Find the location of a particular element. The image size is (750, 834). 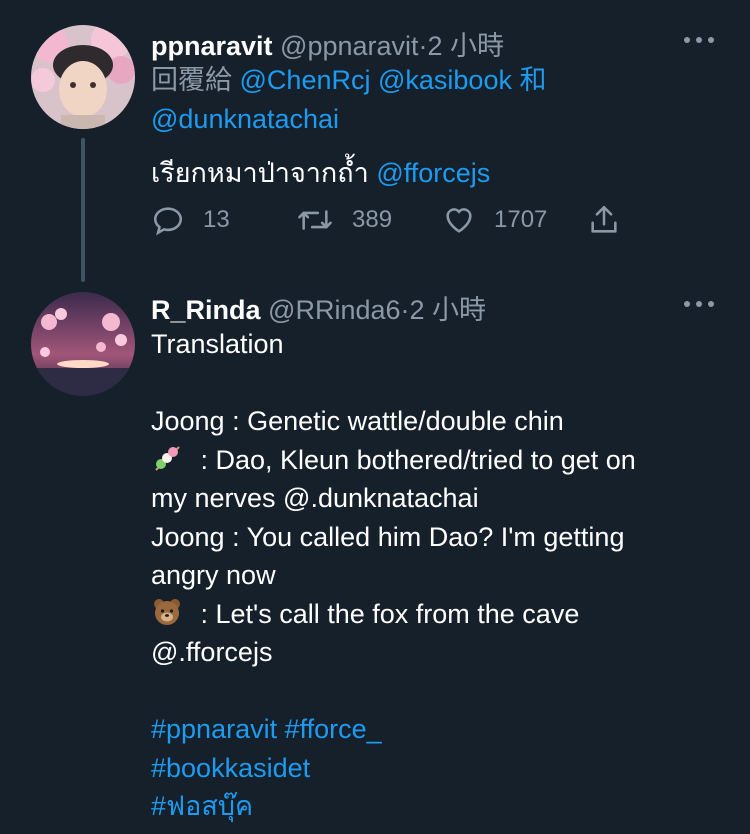

reply-and: 和 is located at coordinates (533, 80).